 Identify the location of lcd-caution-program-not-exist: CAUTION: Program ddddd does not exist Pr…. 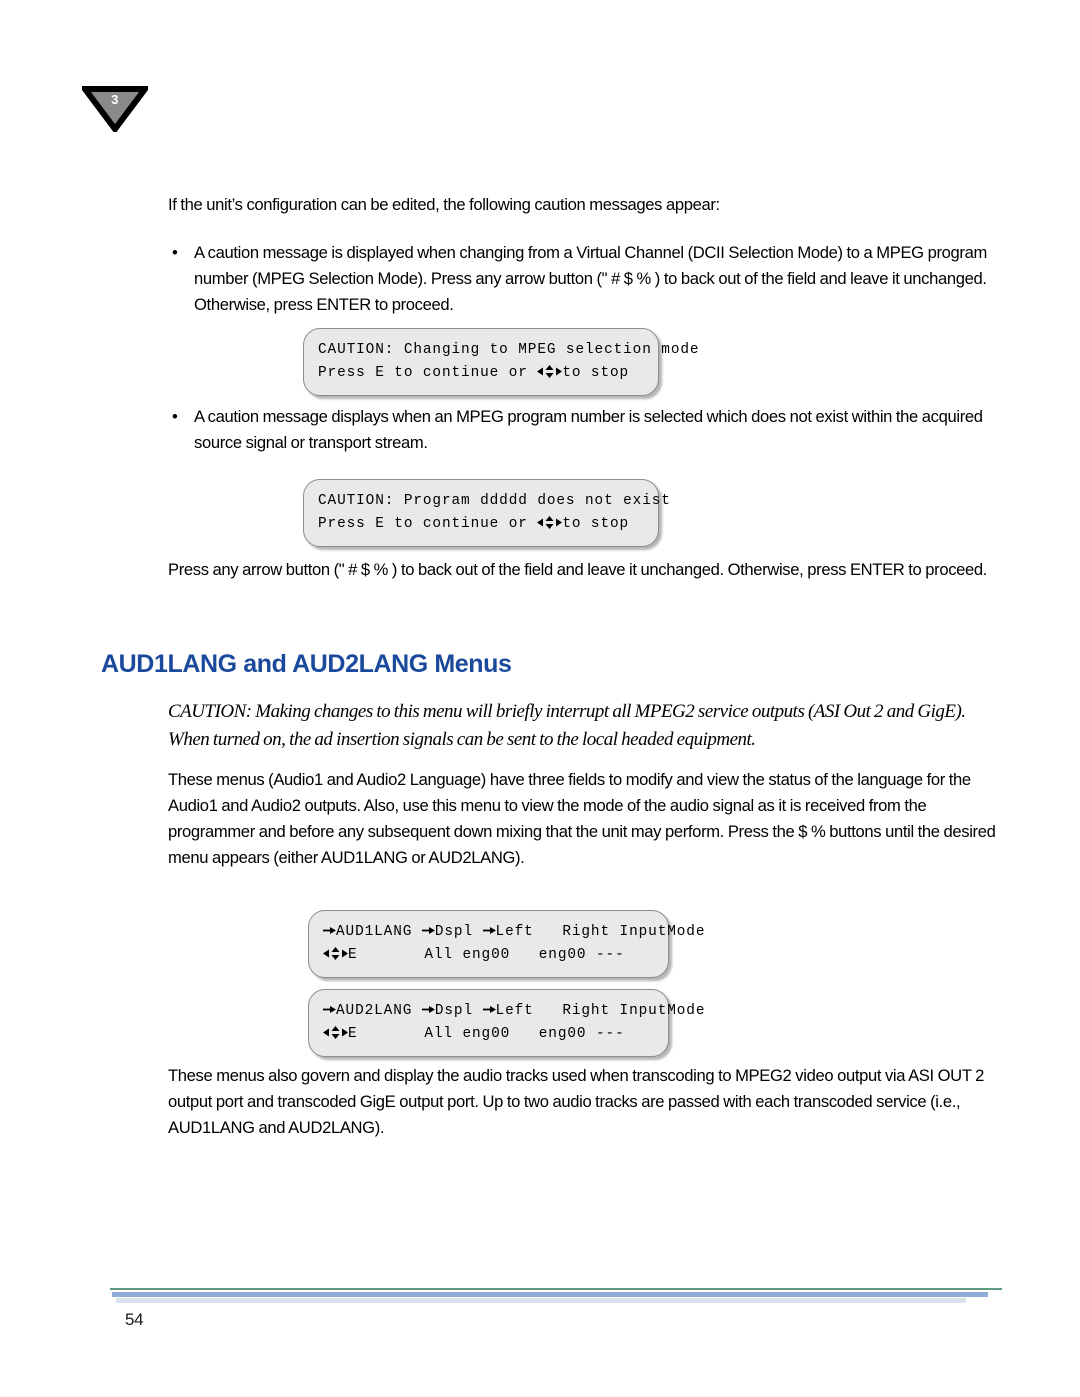
(487, 513).